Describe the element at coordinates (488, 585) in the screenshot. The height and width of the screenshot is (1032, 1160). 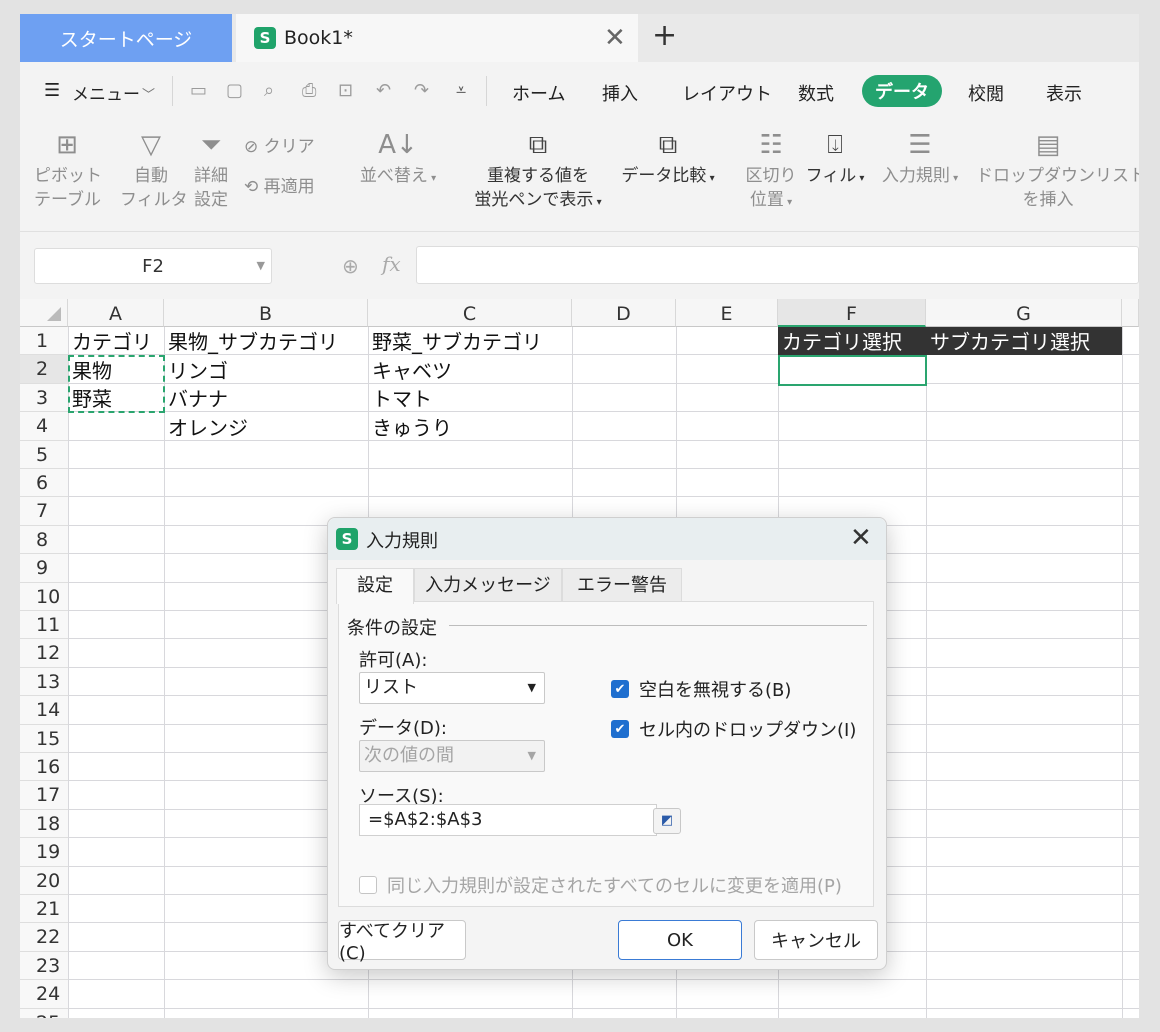
I see `tab-input-message: 入力メッセージ` at that location.